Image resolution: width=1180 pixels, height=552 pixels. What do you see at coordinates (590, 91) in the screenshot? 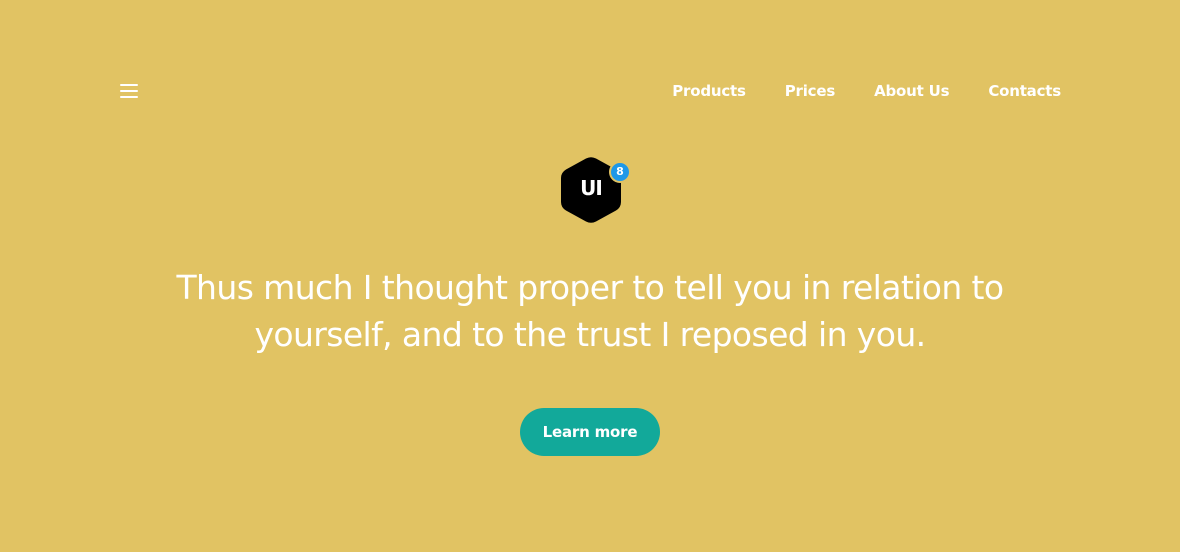
I see `top-navigation: Products Prices About Us Contacts` at bounding box center [590, 91].